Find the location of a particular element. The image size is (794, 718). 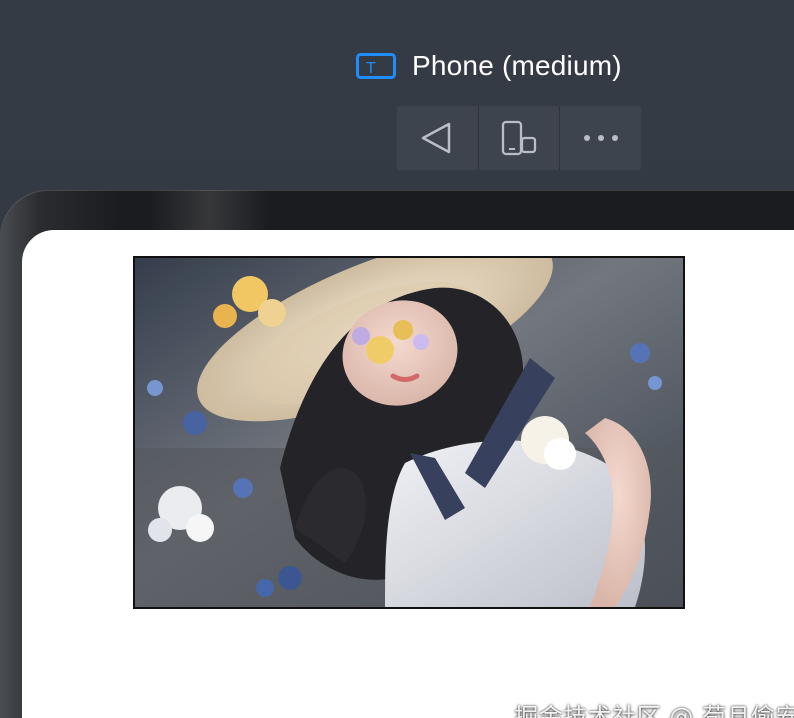

device-name: Phone (medium) is located at coordinates (517, 66).